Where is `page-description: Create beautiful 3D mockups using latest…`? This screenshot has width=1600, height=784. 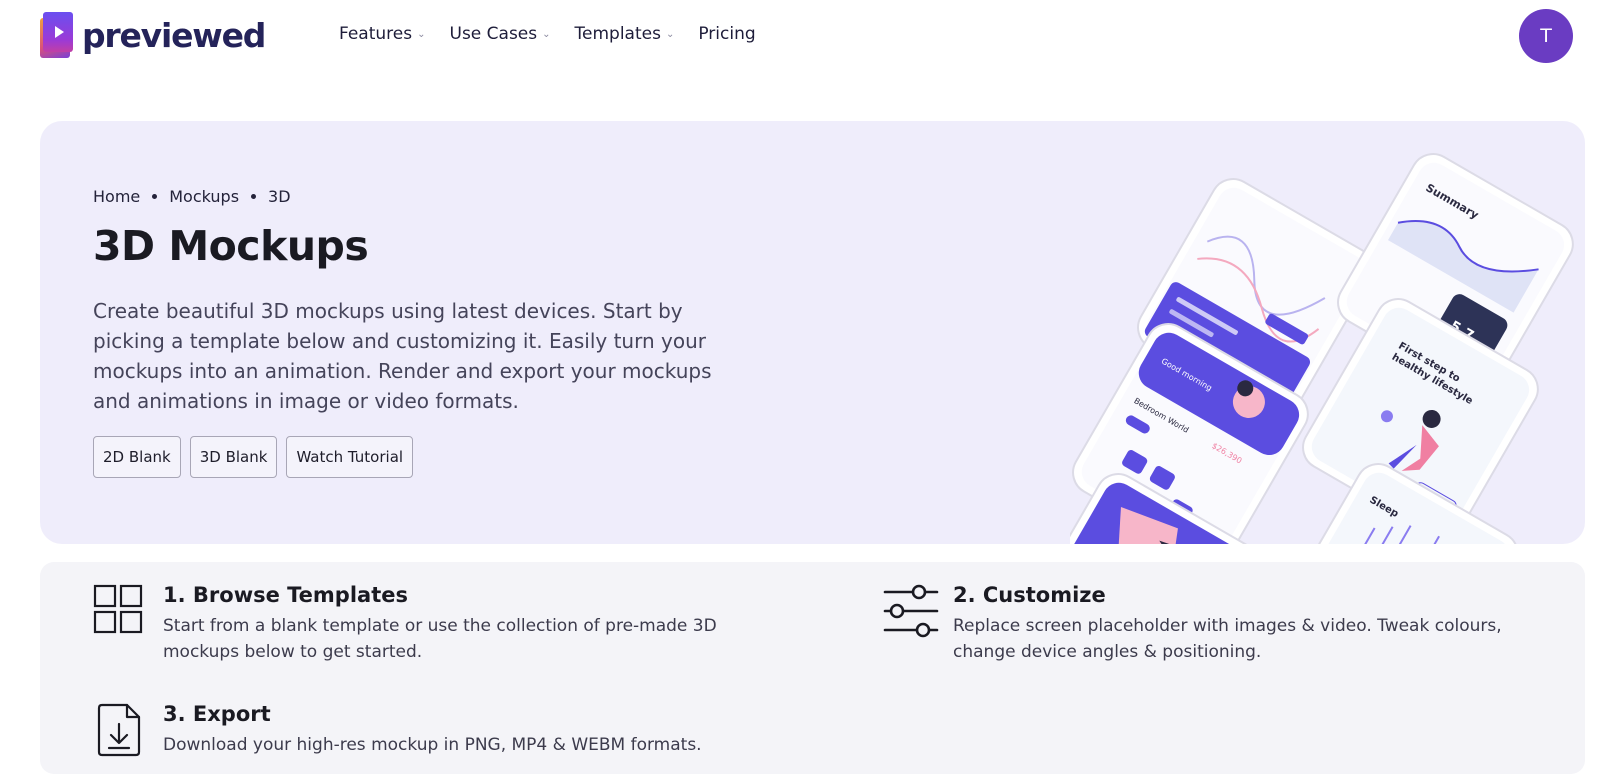 page-description: Create beautiful 3D mockups using latest… is located at coordinates (402, 356).